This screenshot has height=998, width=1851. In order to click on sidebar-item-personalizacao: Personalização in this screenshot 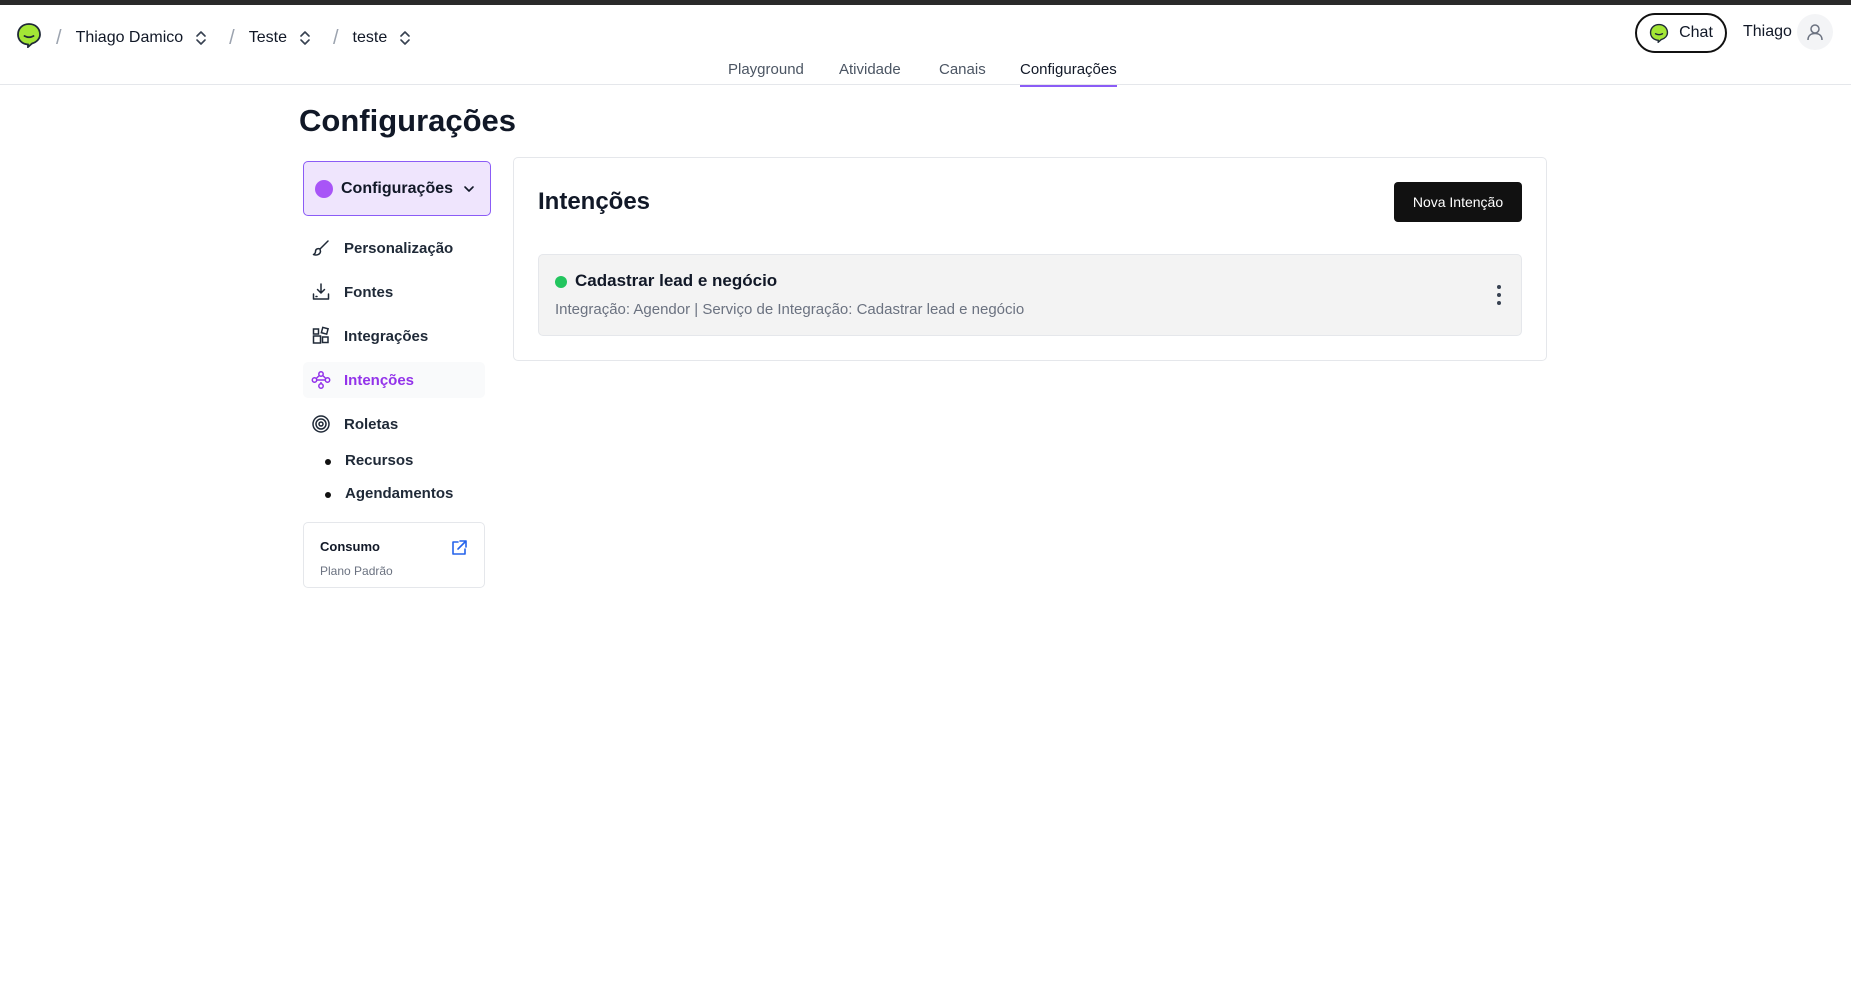, I will do `click(394, 248)`.